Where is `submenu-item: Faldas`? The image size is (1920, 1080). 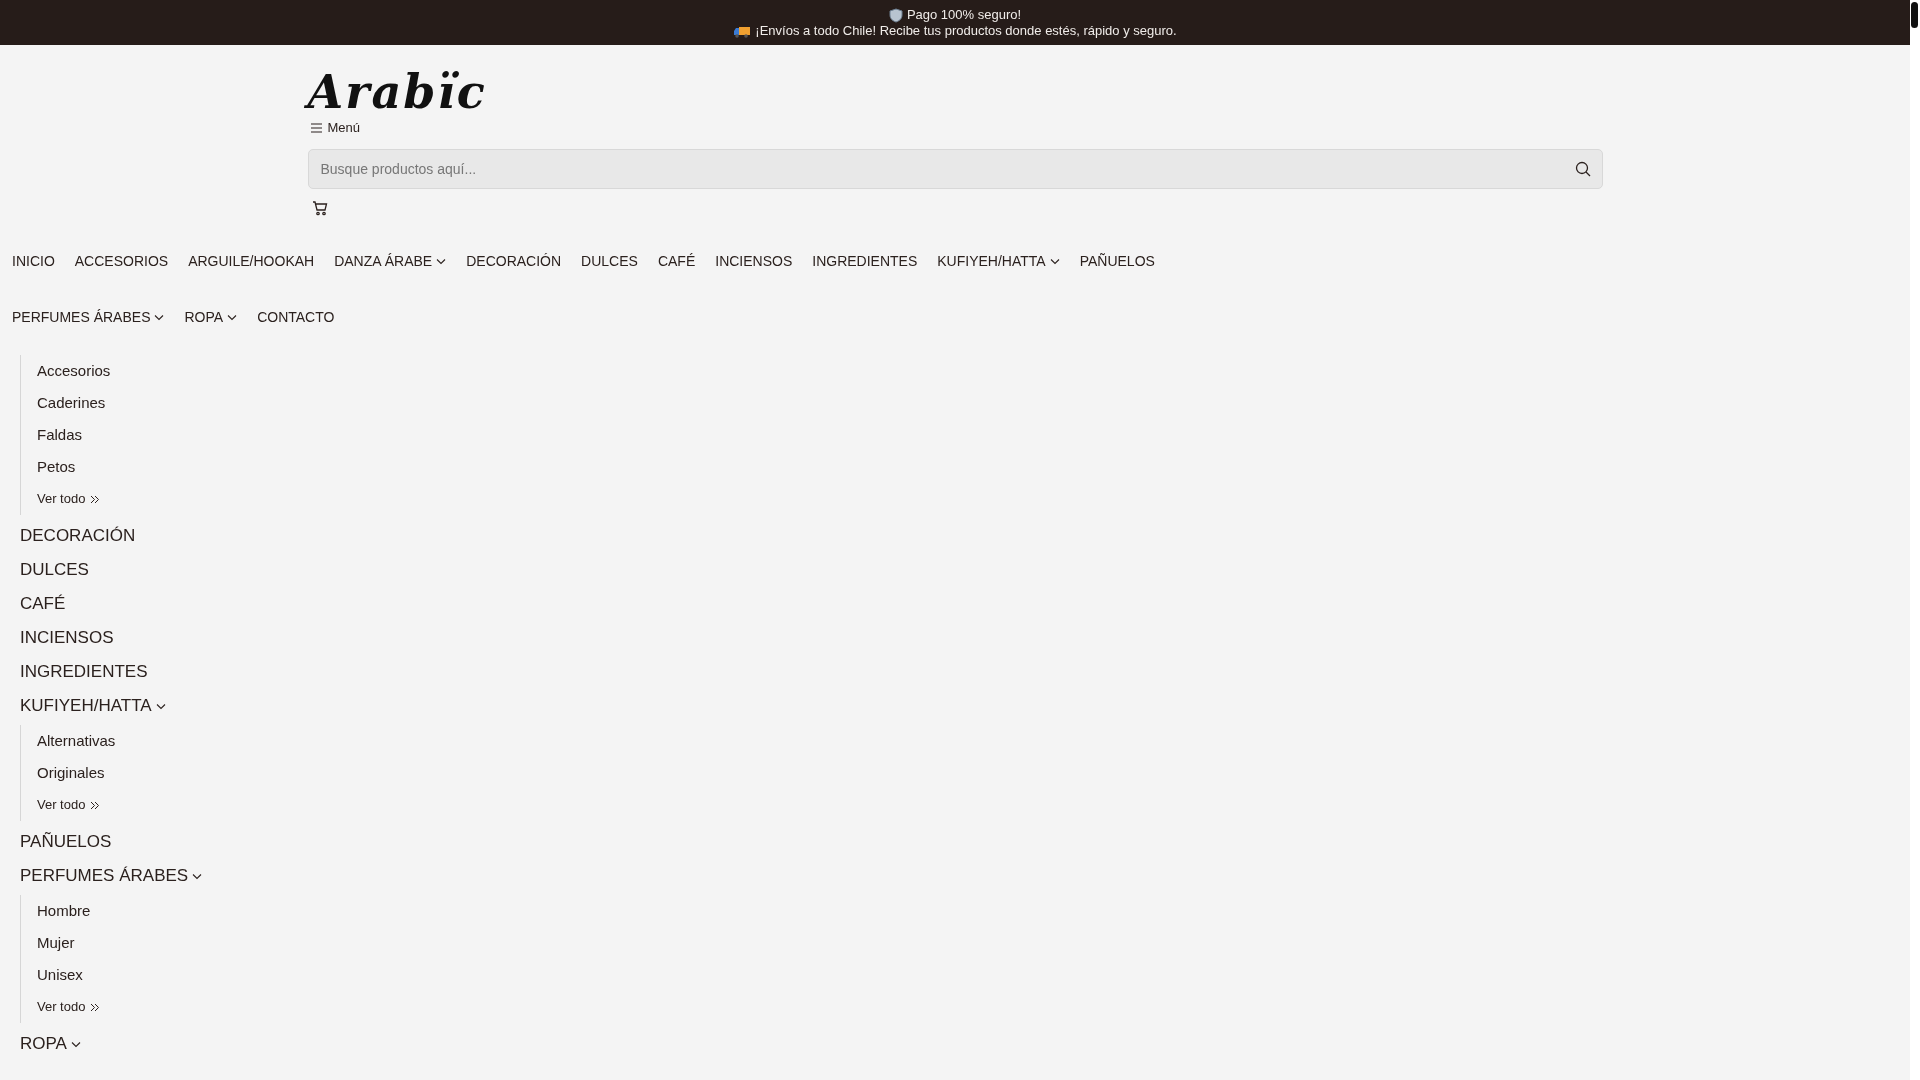 submenu-item: Faldas is located at coordinates (60, 435).